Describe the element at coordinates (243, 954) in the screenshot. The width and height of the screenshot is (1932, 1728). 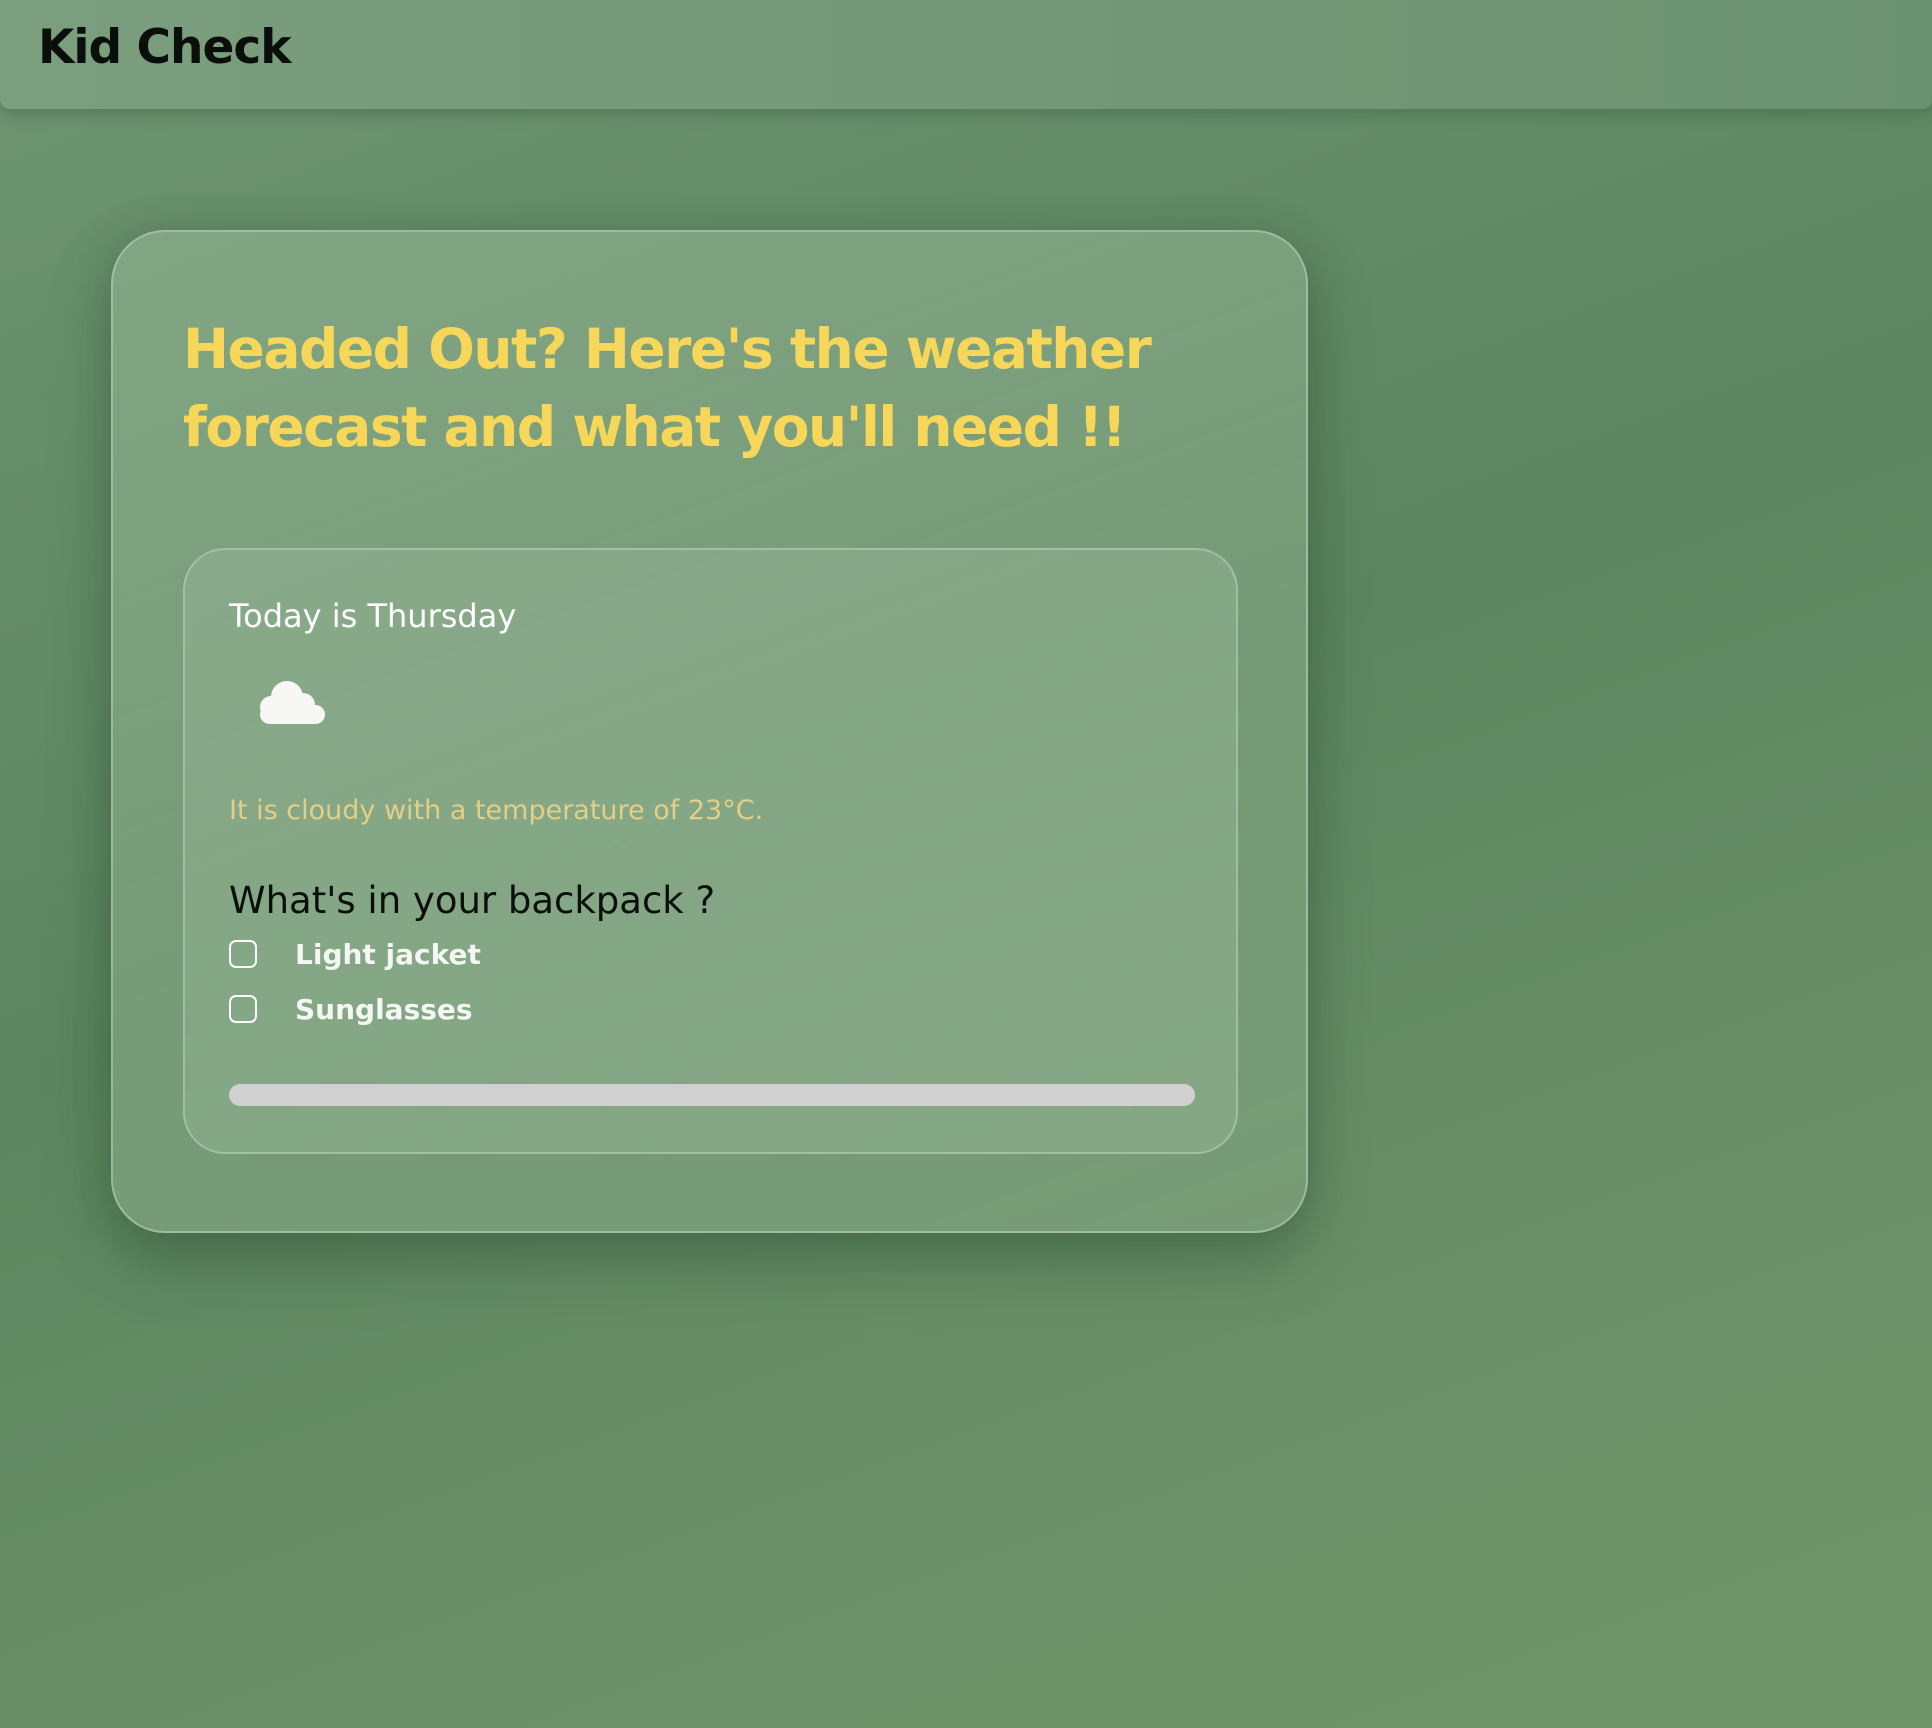
I see `light-jacket-checkbox` at that location.